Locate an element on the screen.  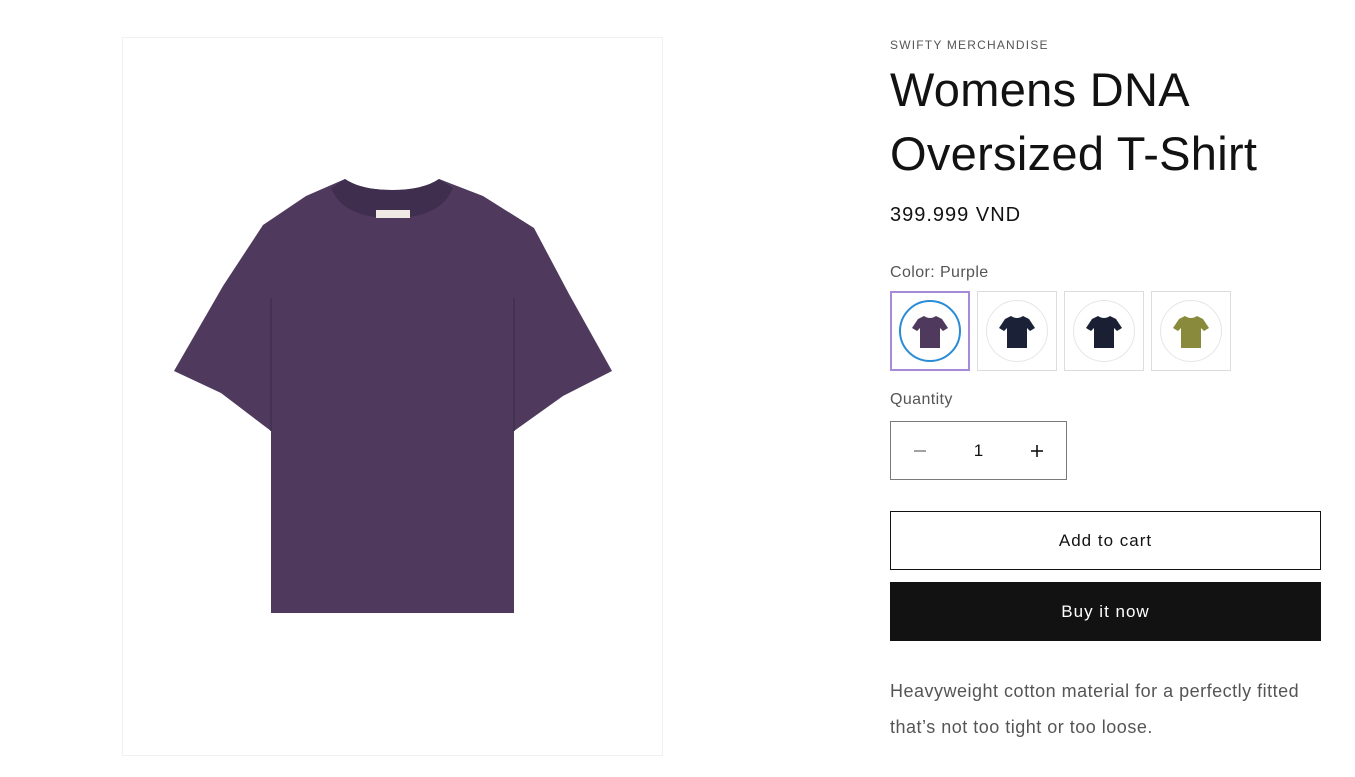
plus-icon is located at coordinates (1037, 450).